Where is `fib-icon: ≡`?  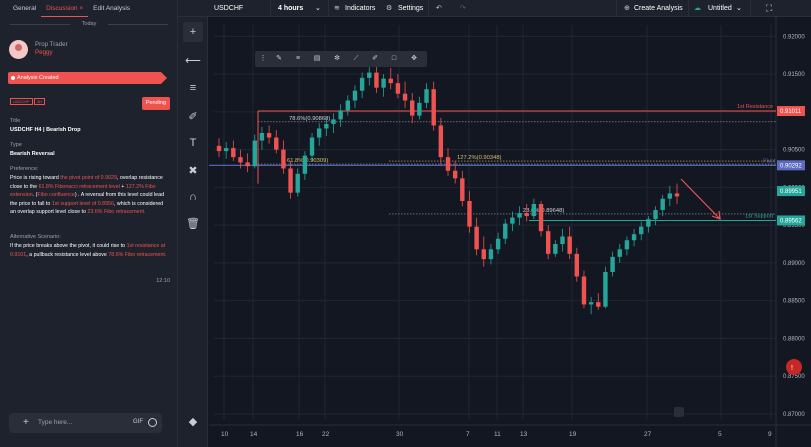
fib-icon: ≡ is located at coordinates (193, 88).